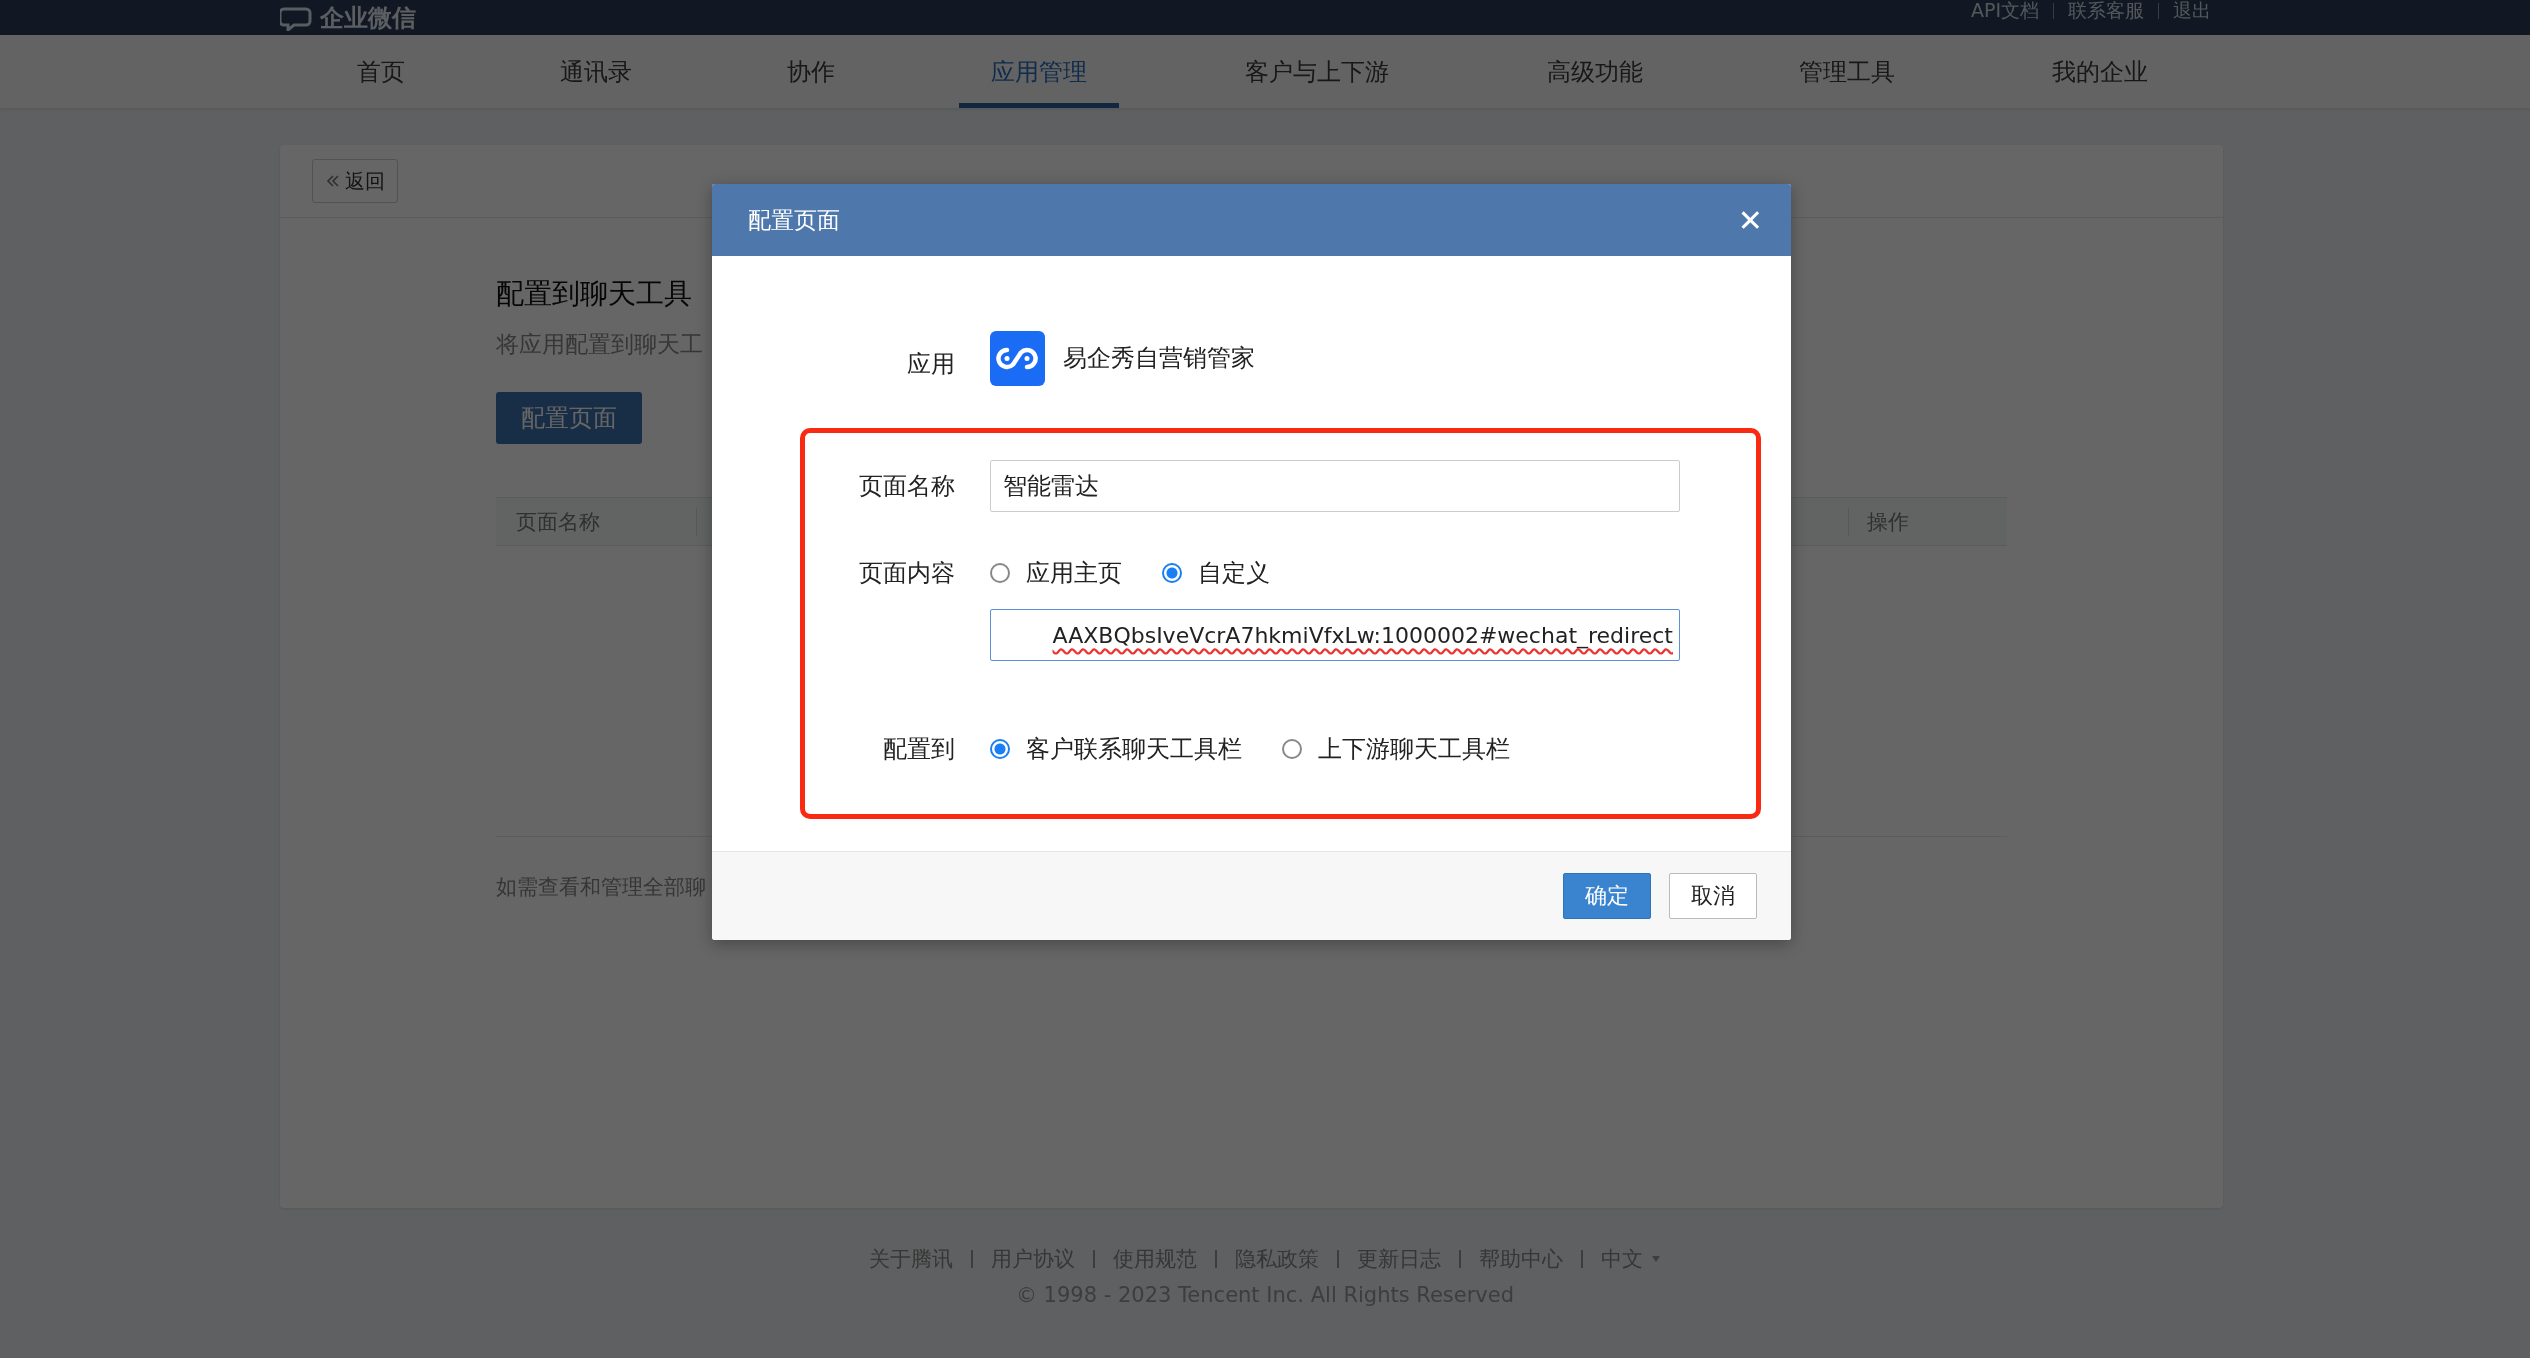  What do you see at coordinates (1414, 749) in the screenshot?
I see `radio-label: 上下游聊天工具栏` at bounding box center [1414, 749].